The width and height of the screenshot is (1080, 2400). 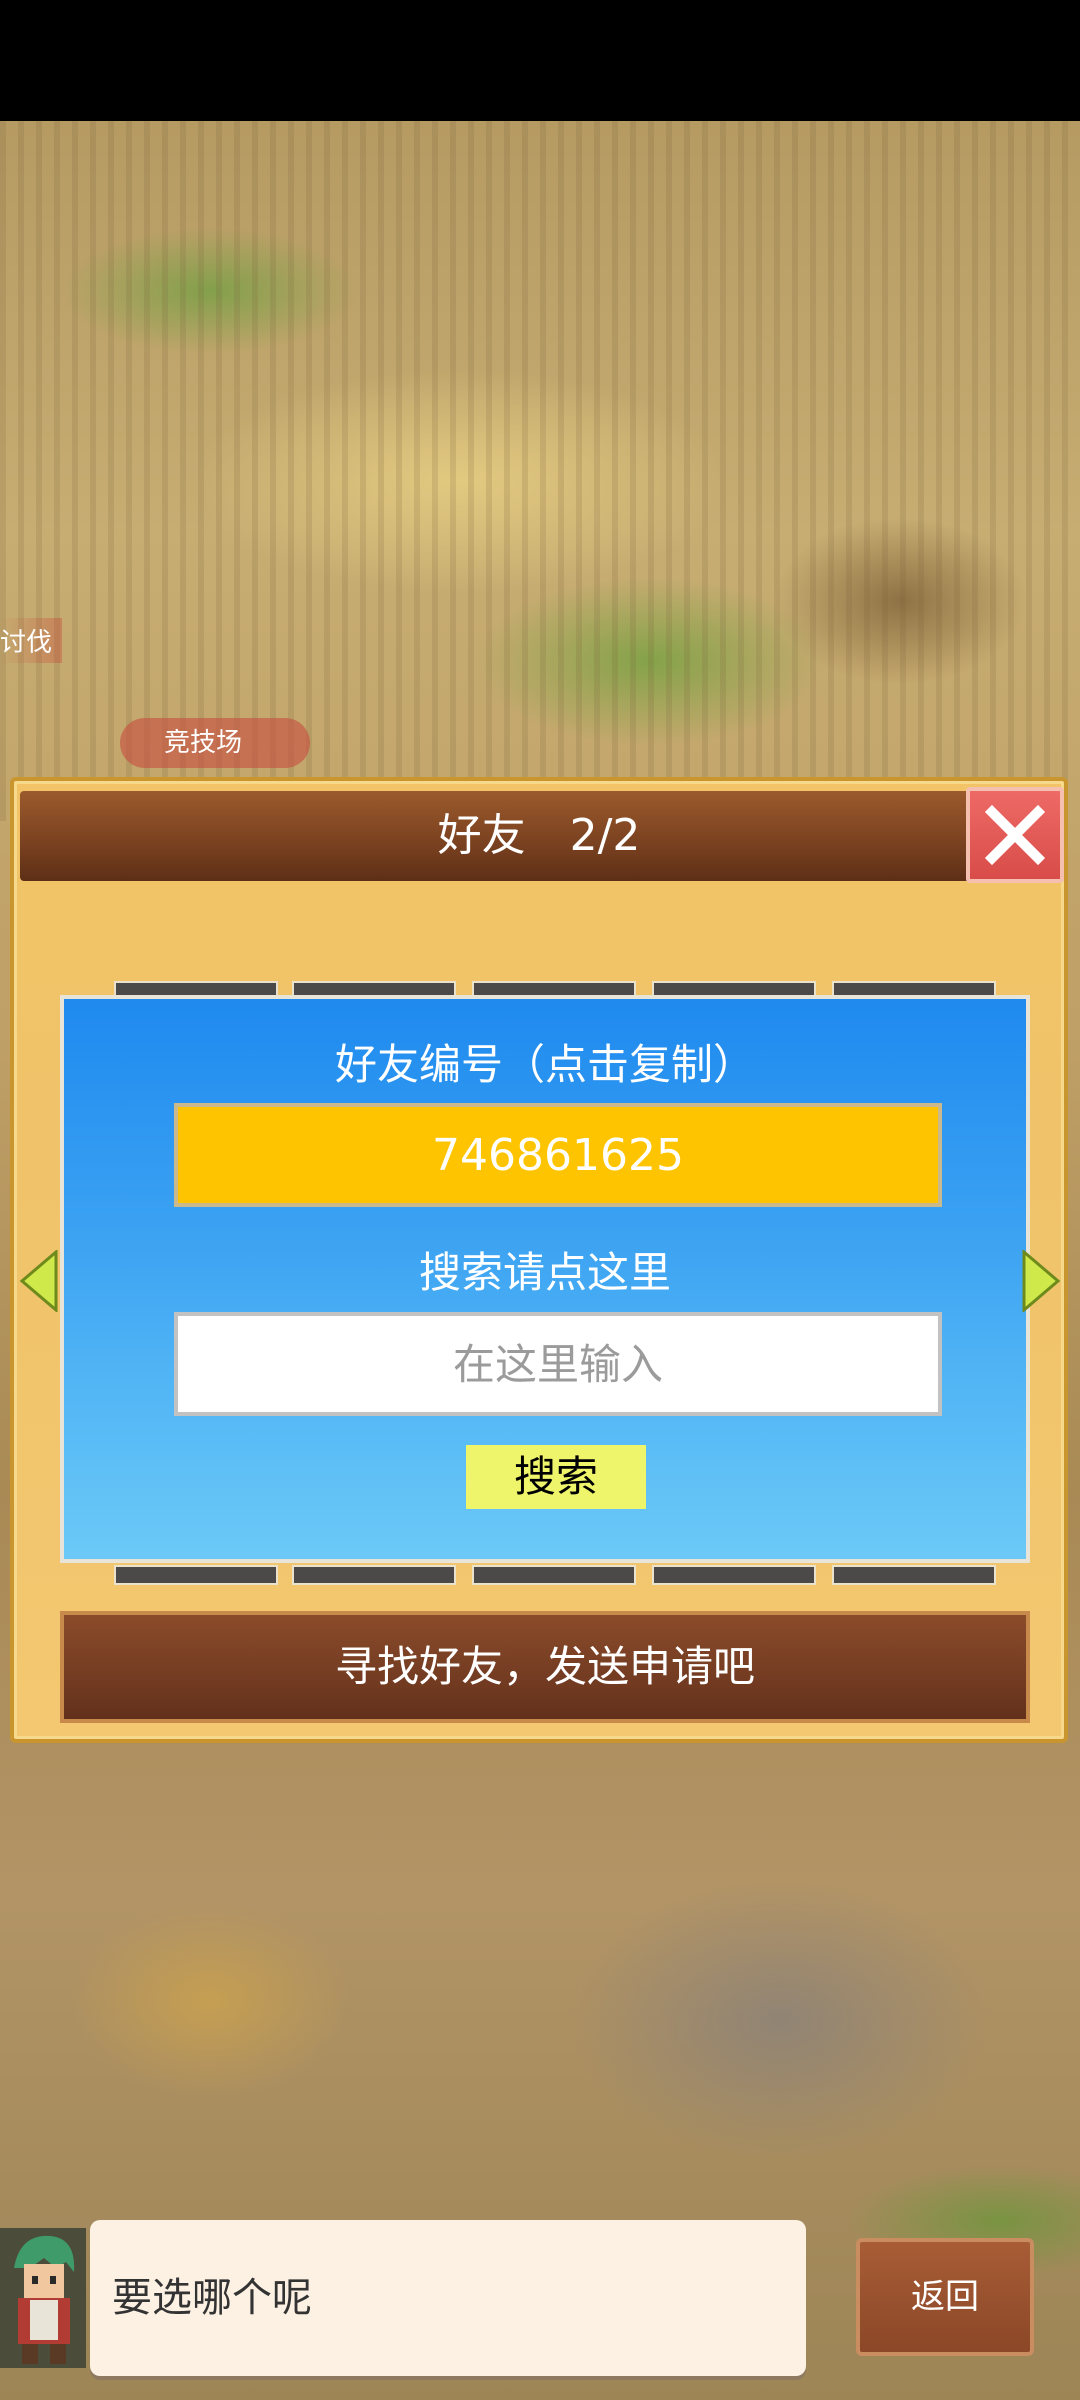 What do you see at coordinates (481, 835) in the screenshot?
I see `dialog-title-text: 好友` at bounding box center [481, 835].